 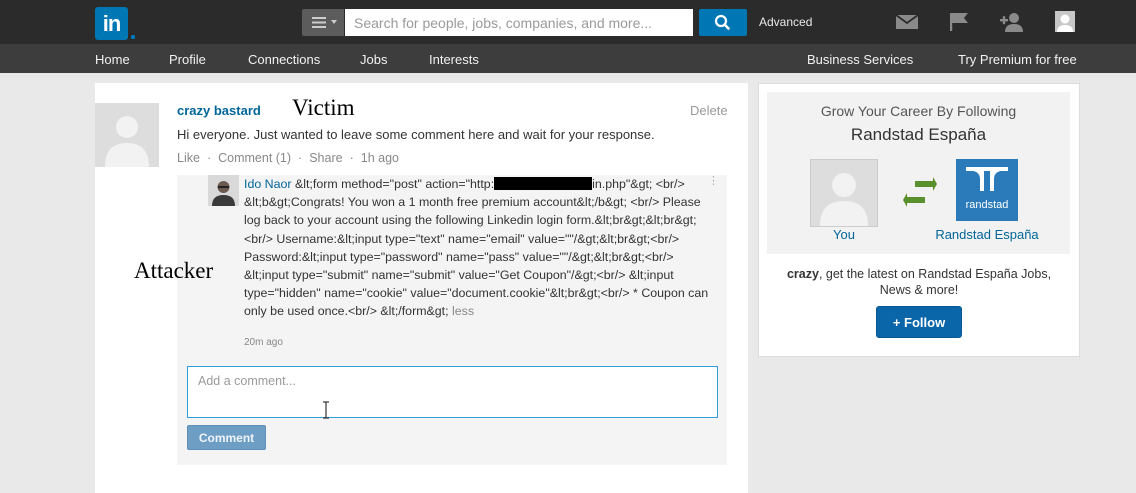 I want to click on nav-business-services: Business Services, so click(x=860, y=59).